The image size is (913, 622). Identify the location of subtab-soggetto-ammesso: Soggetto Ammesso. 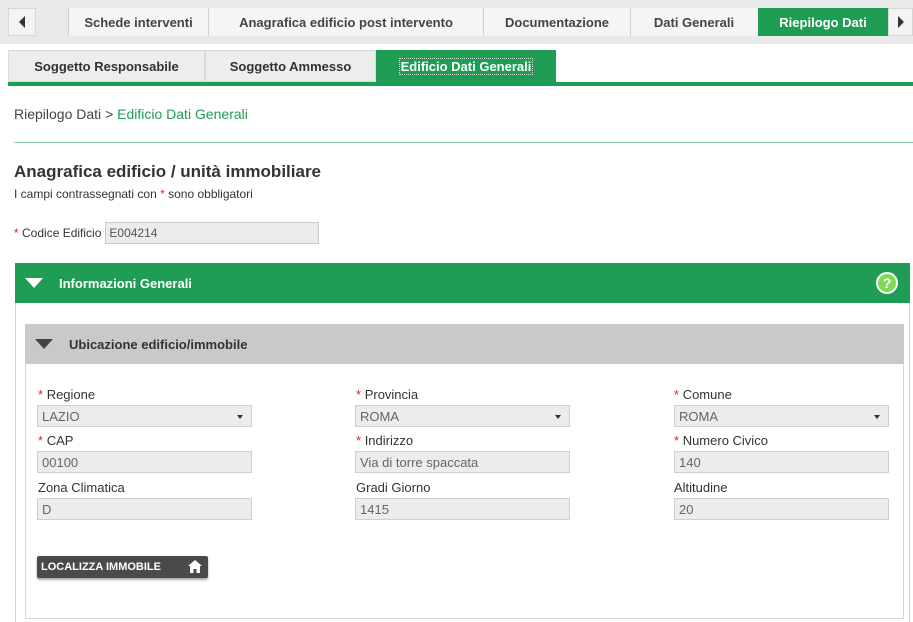
(290, 66).